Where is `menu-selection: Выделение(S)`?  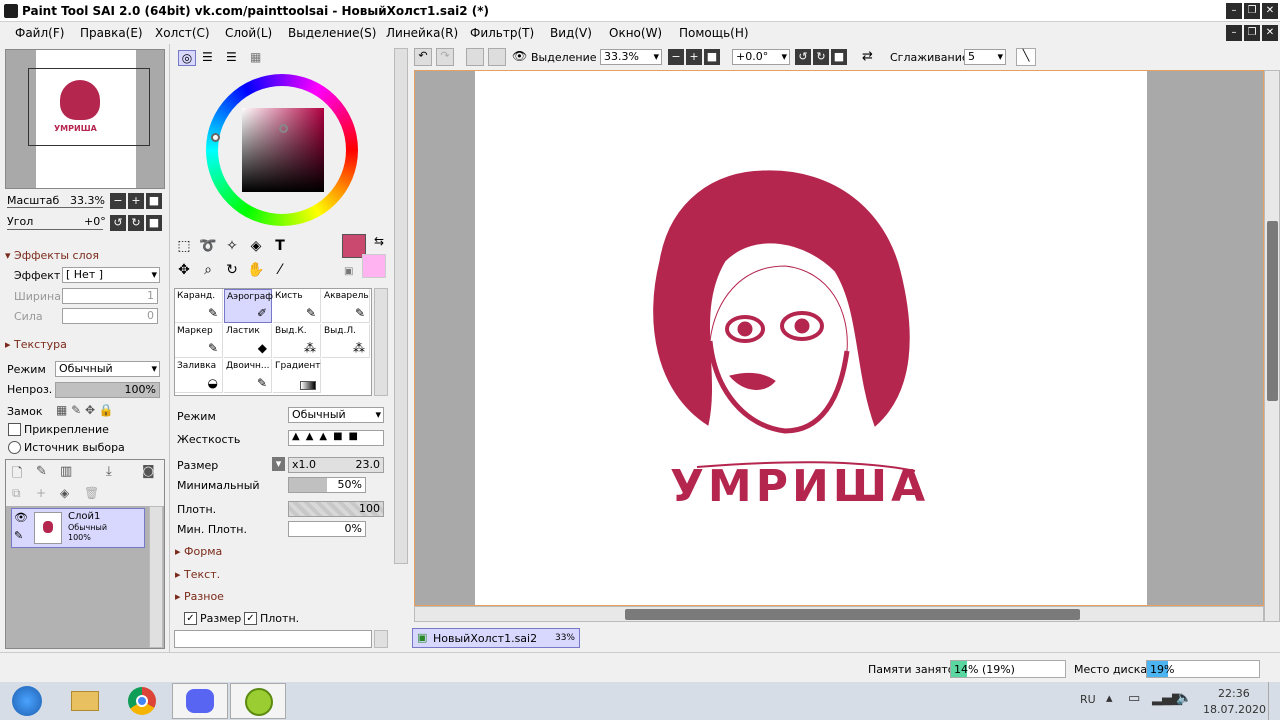
menu-selection: Выделение(S) is located at coordinates (332, 33).